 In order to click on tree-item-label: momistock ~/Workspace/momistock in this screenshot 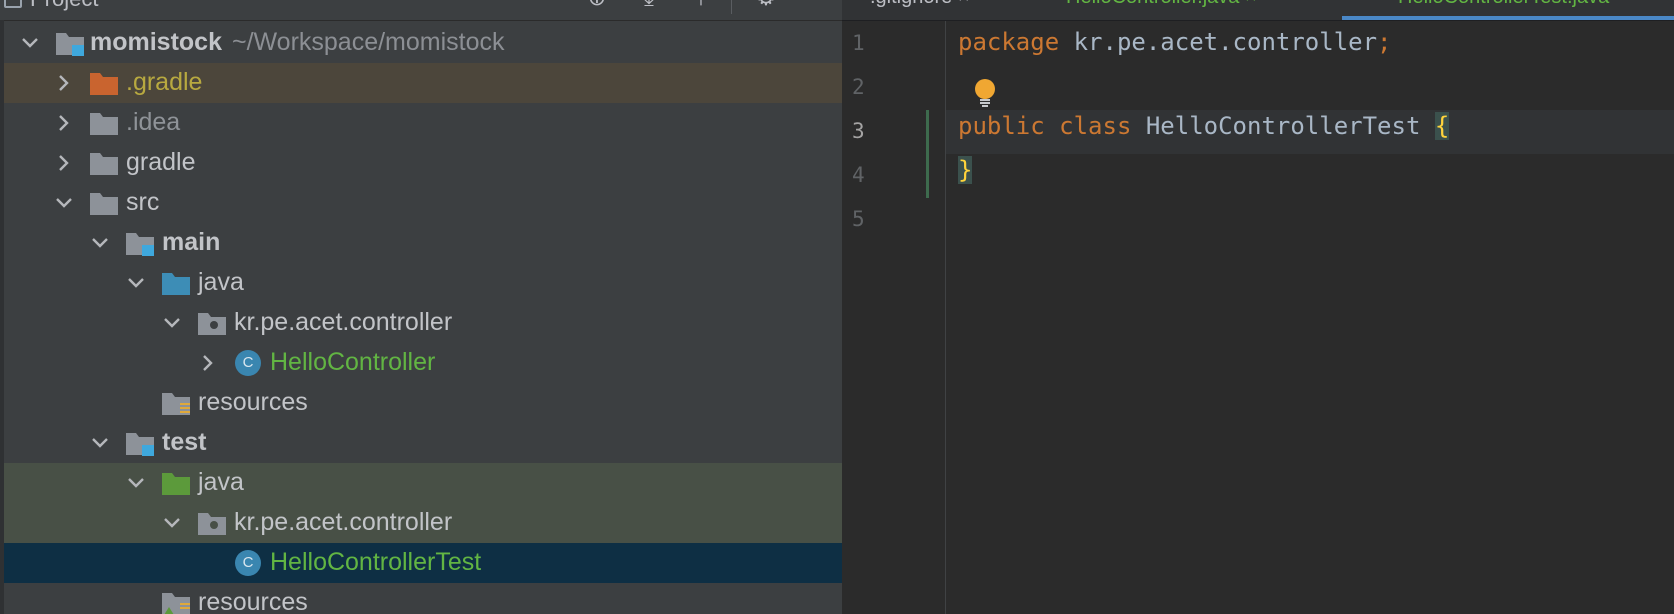, I will do `click(297, 42)`.